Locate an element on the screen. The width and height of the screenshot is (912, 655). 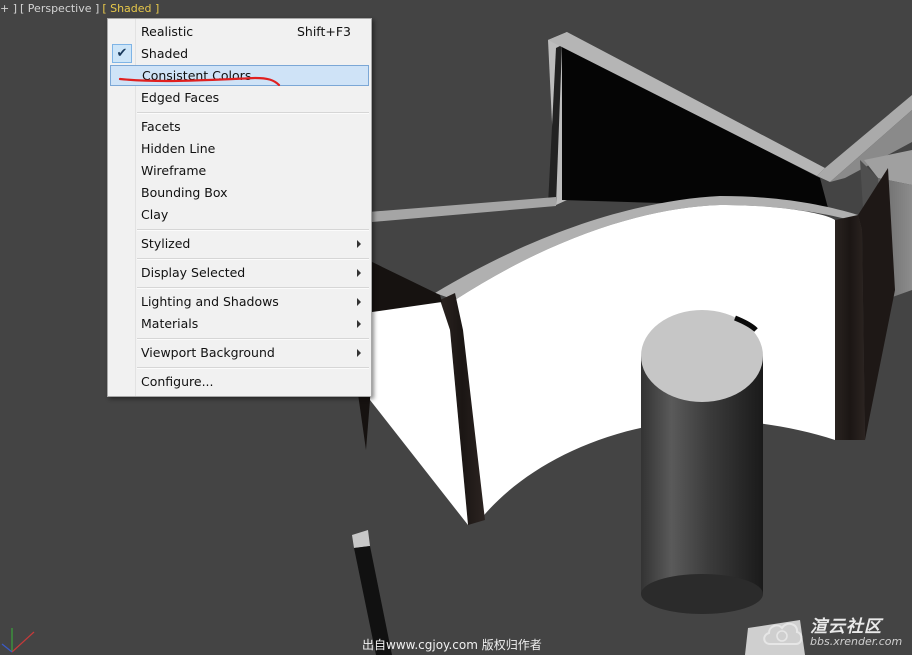
site-logo: 渲云社区 bbs.xrender.com is located at coordinates (835, 632).